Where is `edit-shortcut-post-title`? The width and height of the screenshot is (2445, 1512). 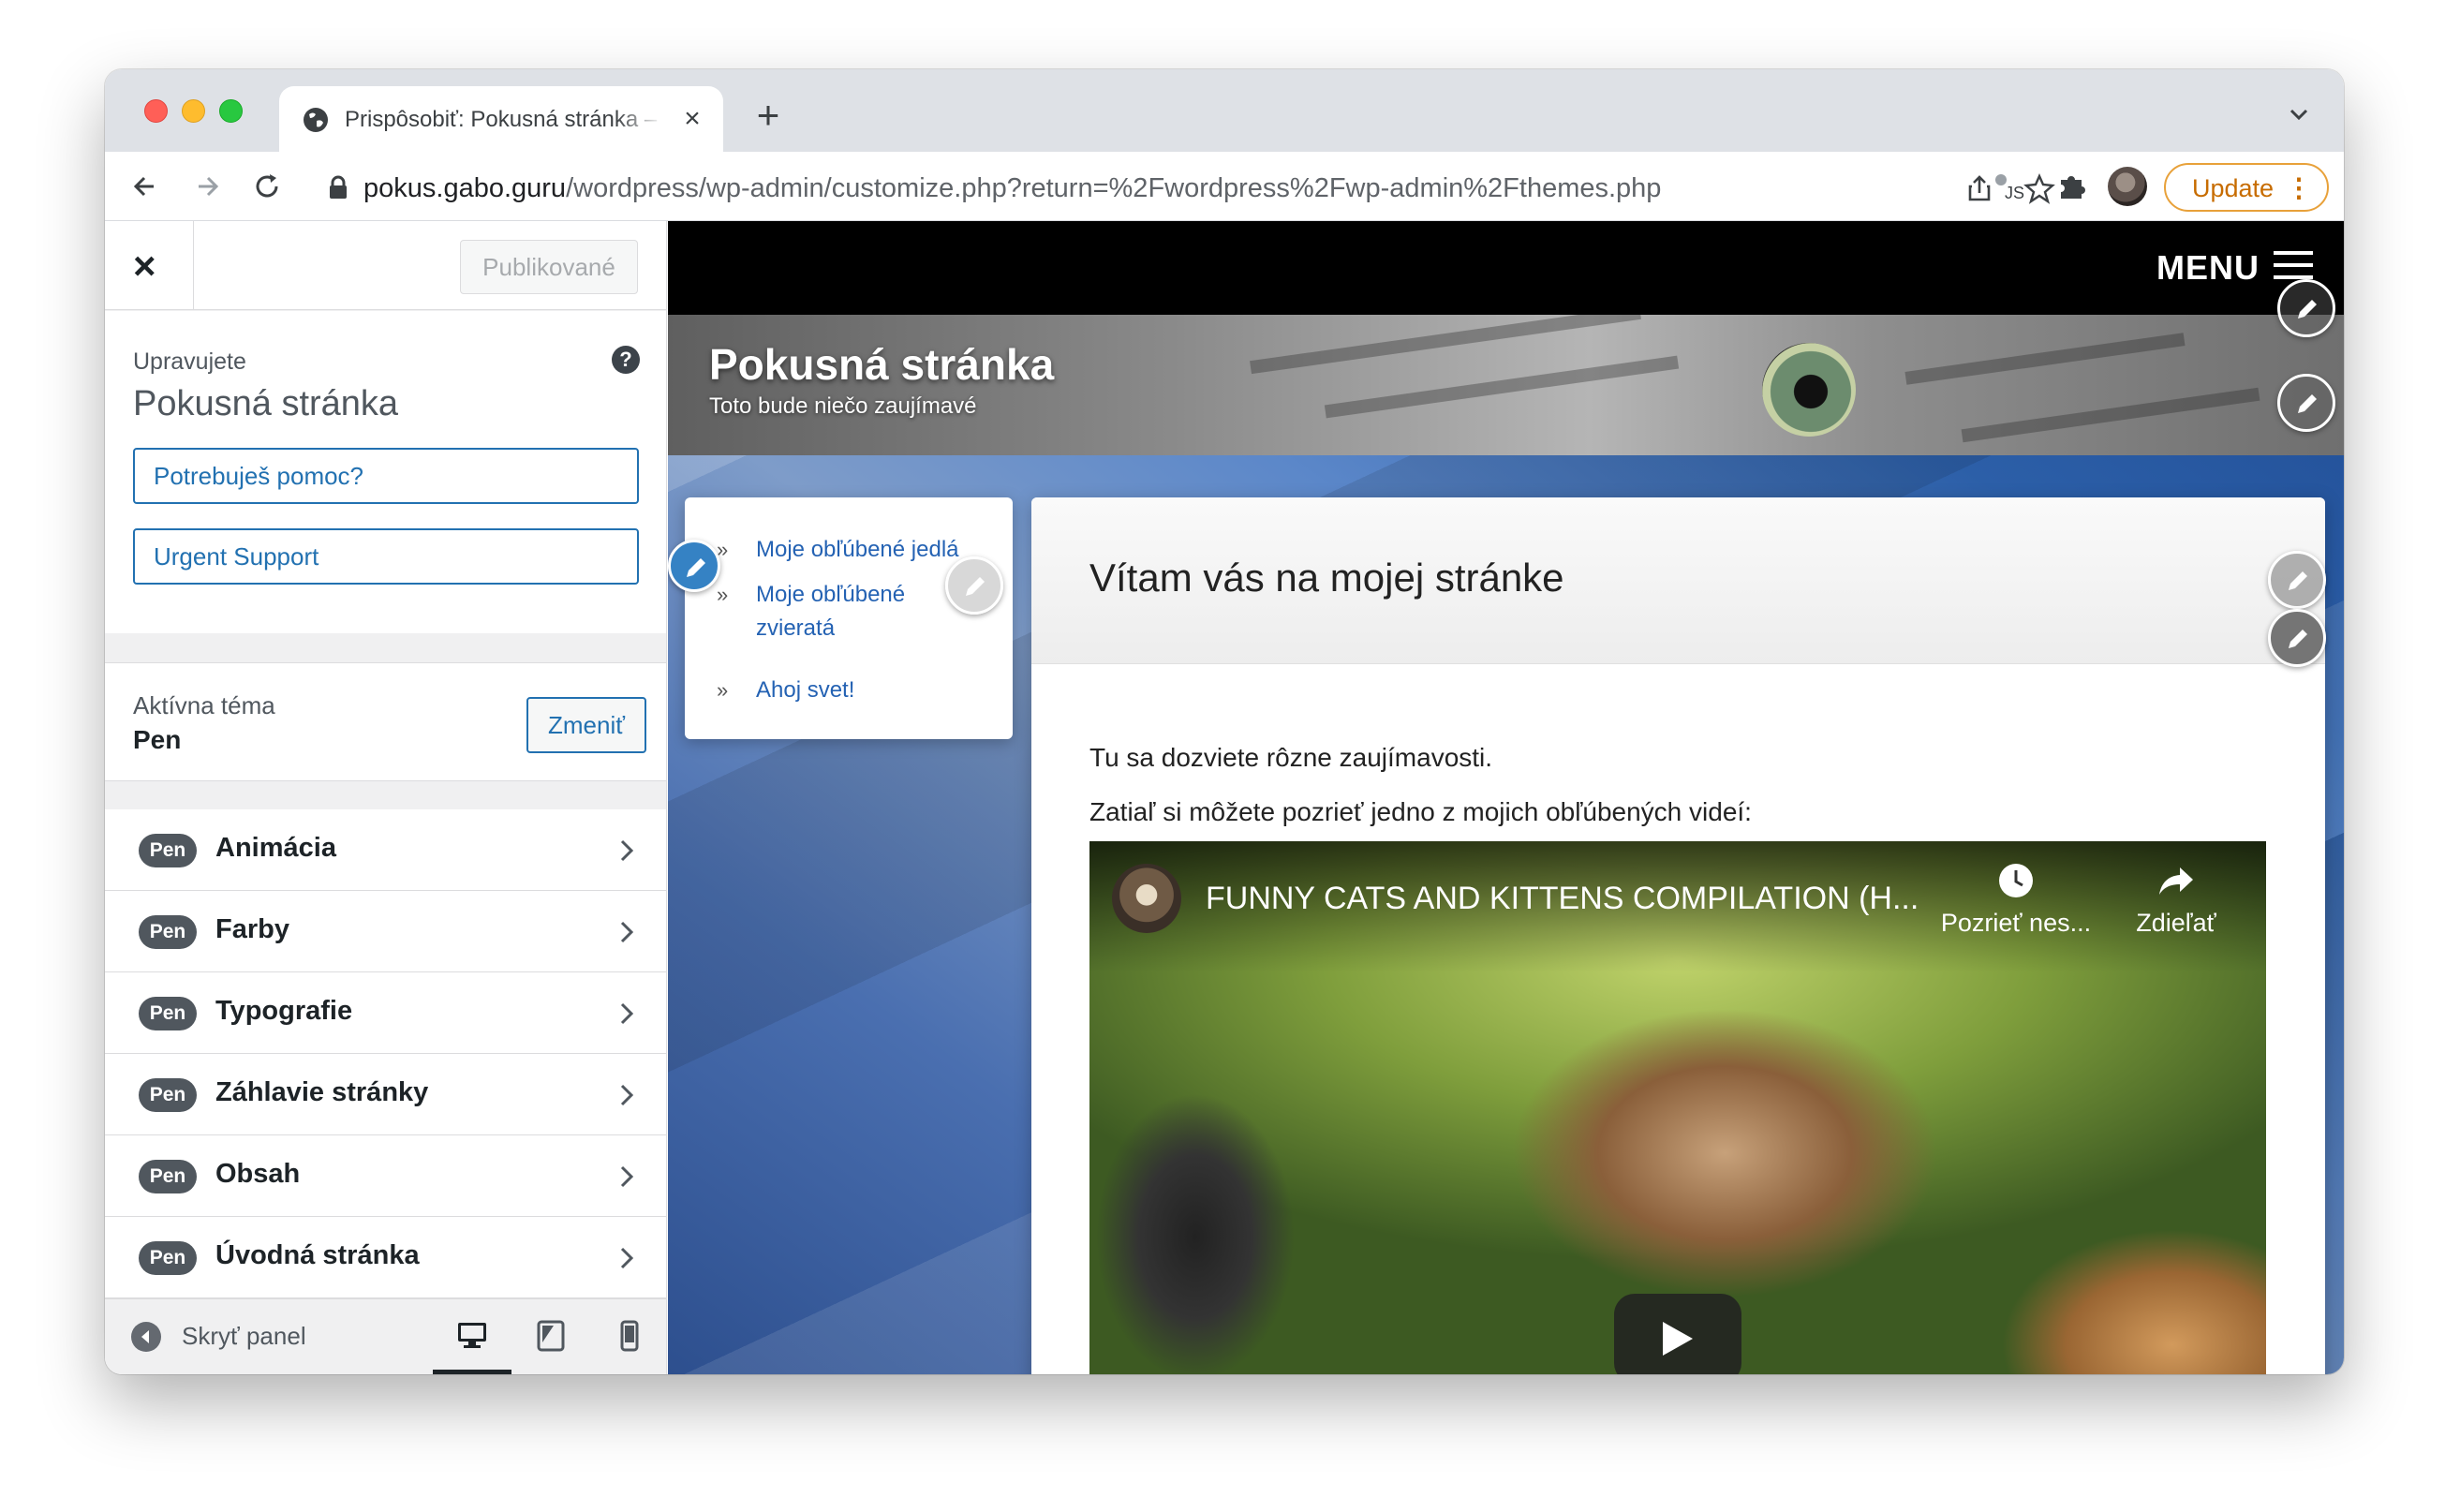 edit-shortcut-post-title is located at coordinates (2297, 580).